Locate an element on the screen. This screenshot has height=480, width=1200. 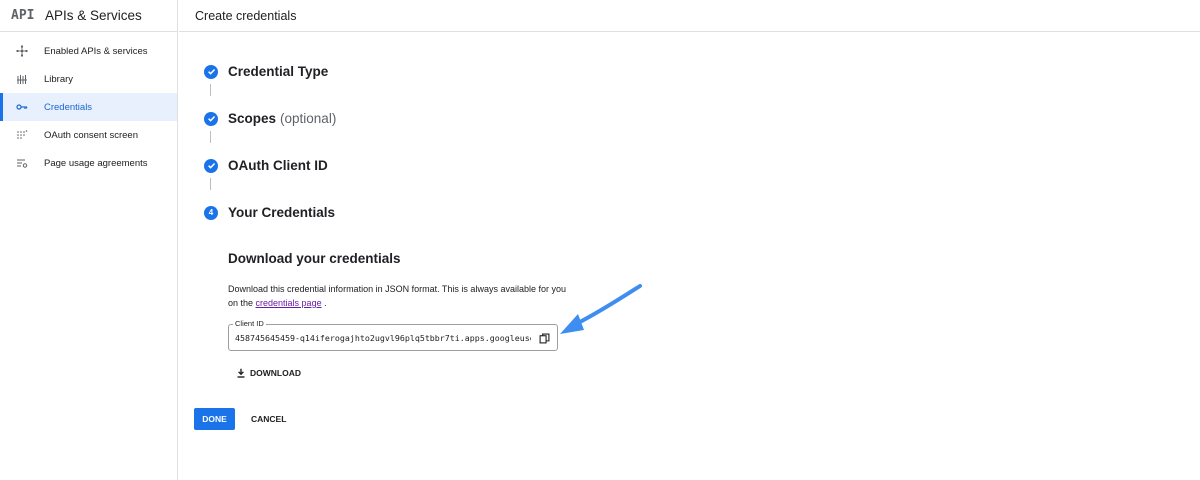
download-button: DOWNLOAD is located at coordinates (268, 373).